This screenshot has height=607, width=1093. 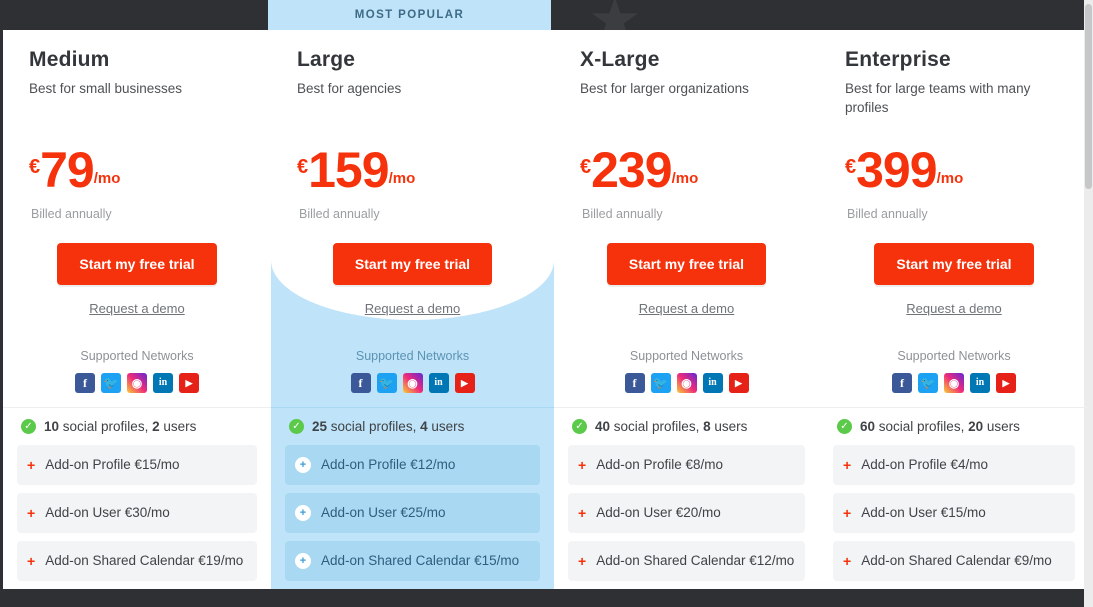 What do you see at coordinates (52, 426) in the screenshot?
I see `profiles-count: 10` at bounding box center [52, 426].